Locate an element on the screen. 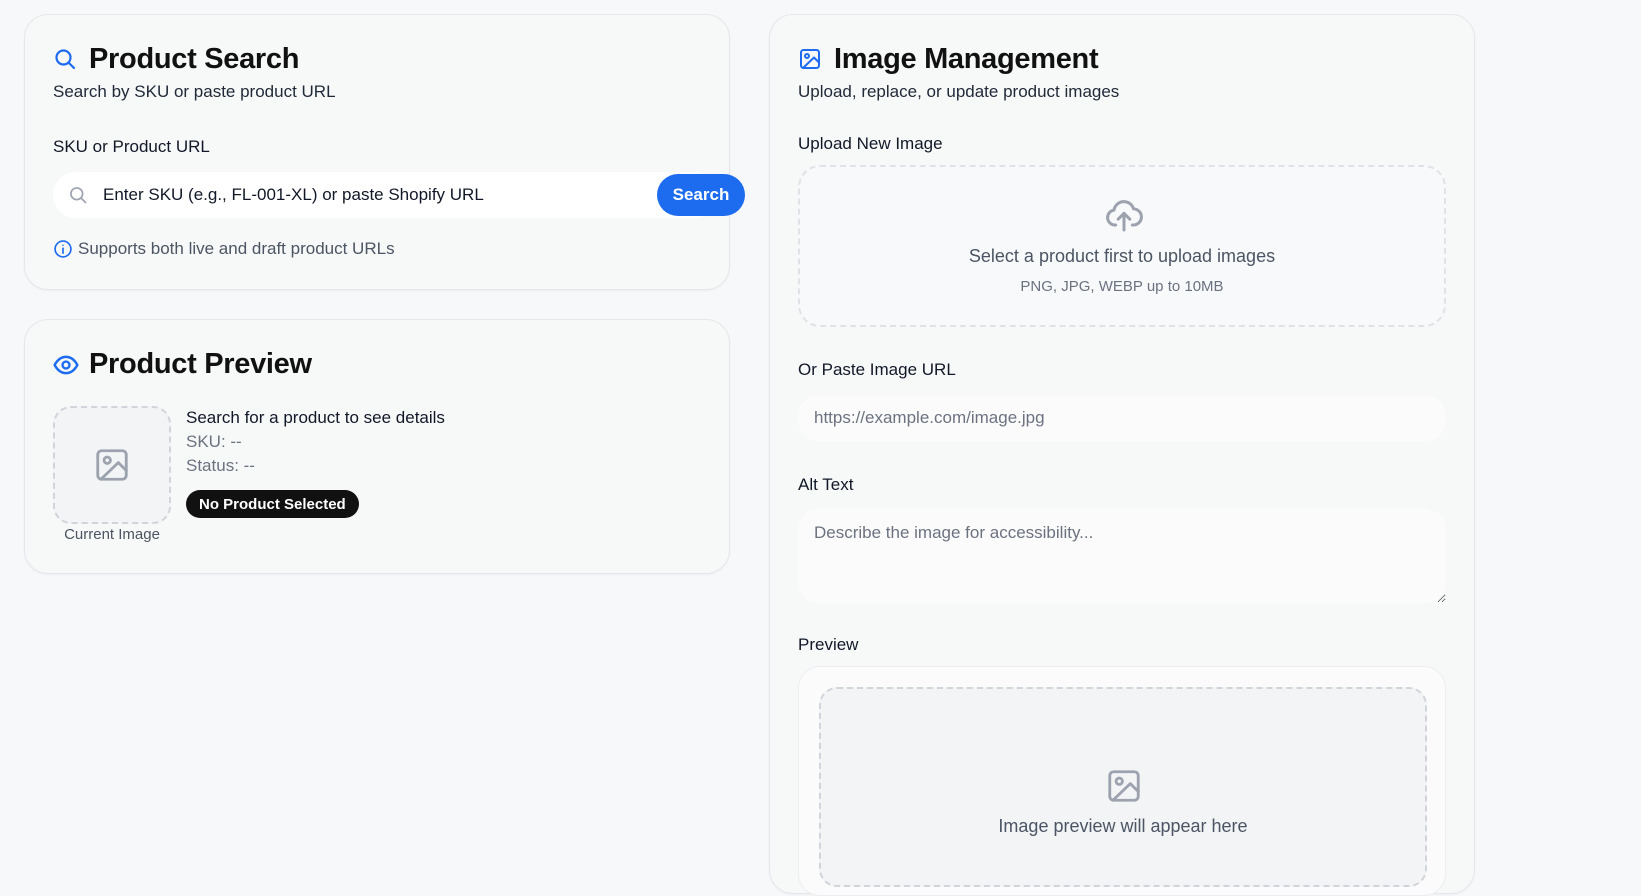 The image size is (1641, 896). image-management-title: Image Management is located at coordinates (948, 59).